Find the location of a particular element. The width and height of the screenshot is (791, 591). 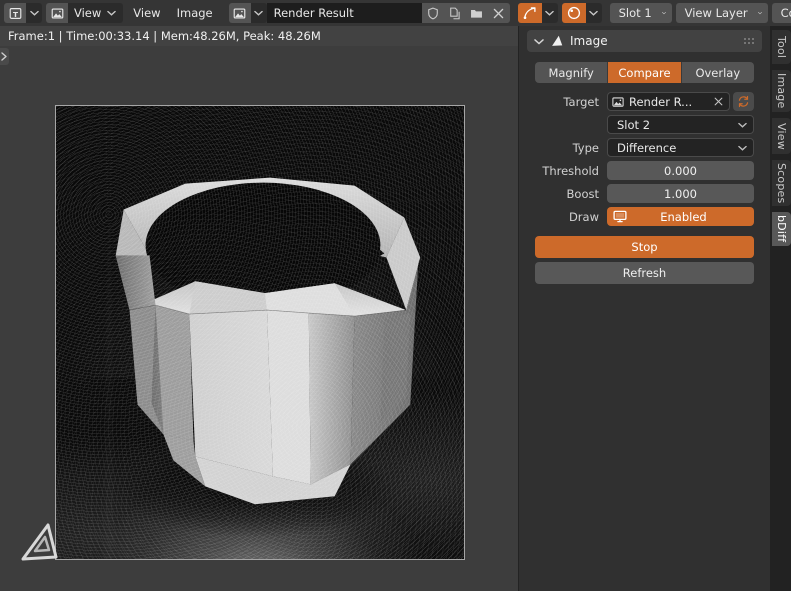

render-slot-select: Slot 1 is located at coordinates (640, 13).